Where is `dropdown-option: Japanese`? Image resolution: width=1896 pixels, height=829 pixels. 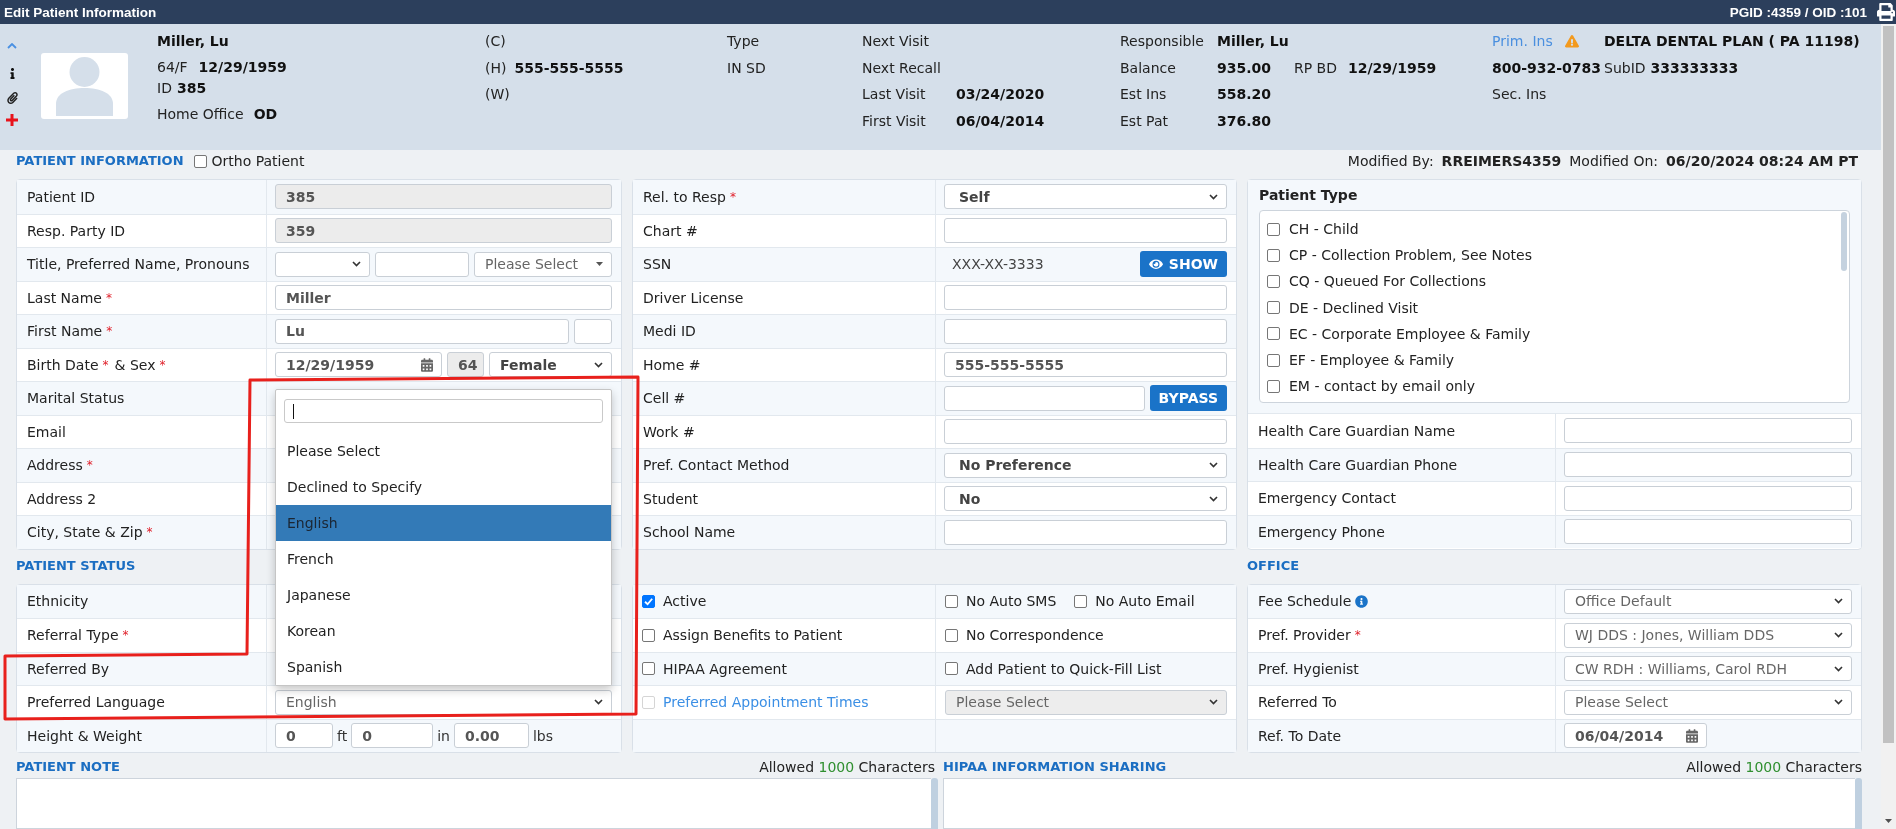
dropdown-option: Japanese is located at coordinates (443, 595).